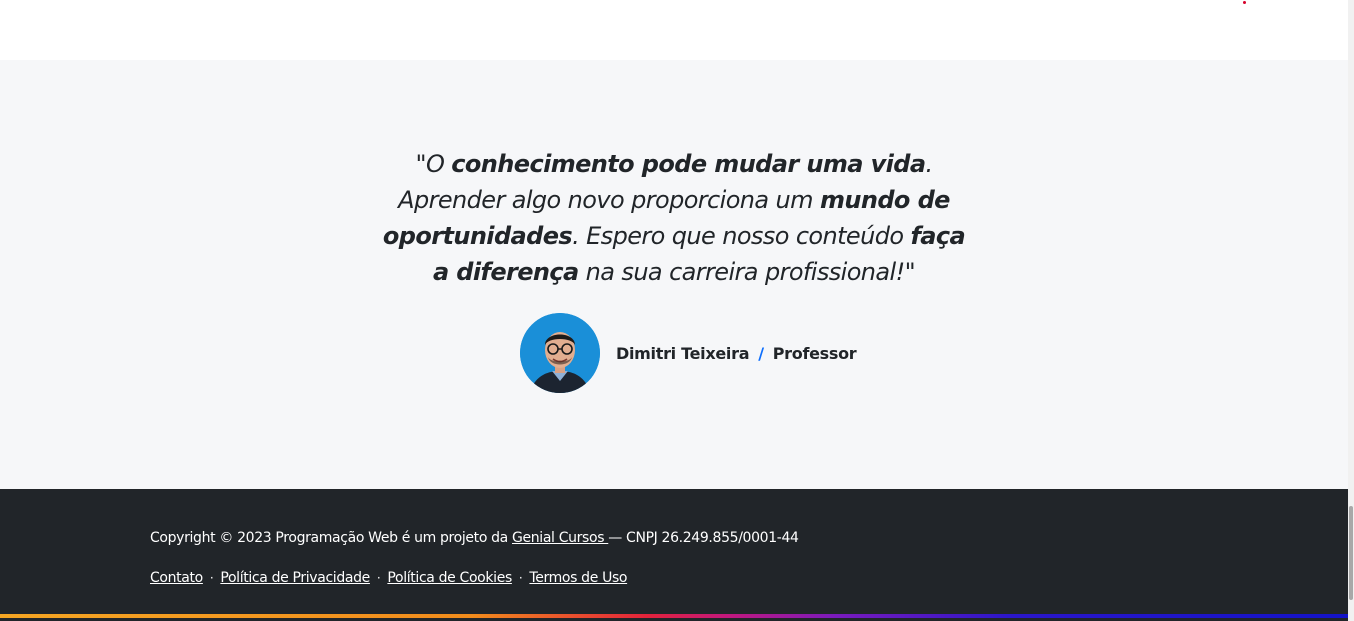  Describe the element at coordinates (295, 578) in the screenshot. I see `footer-link-privacidade: Política de Privacidade` at that location.